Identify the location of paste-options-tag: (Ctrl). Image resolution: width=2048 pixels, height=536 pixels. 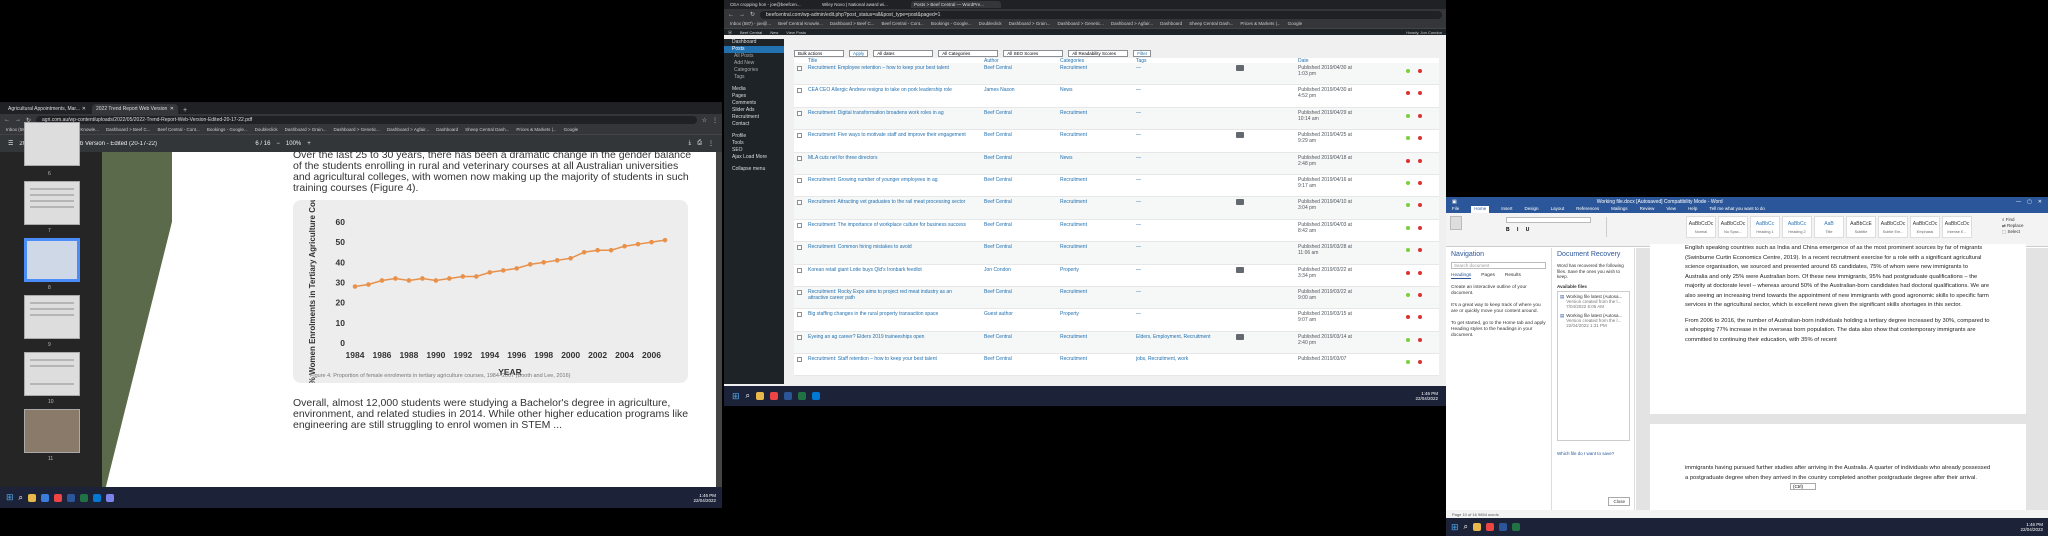
(1803, 486).